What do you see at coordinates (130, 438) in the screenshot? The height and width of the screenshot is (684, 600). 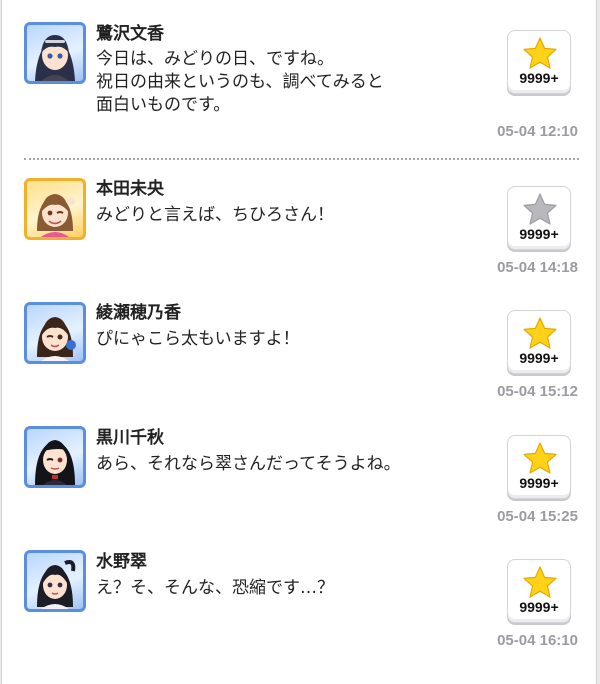 I see `poster-name: 黒川千秋` at bounding box center [130, 438].